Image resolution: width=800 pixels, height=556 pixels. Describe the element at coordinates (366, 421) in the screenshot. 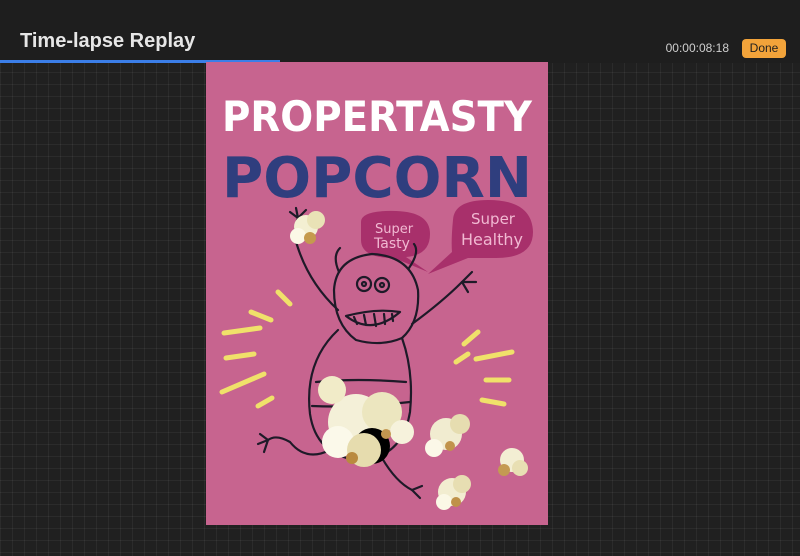

I see `popcorn-big-center` at that location.